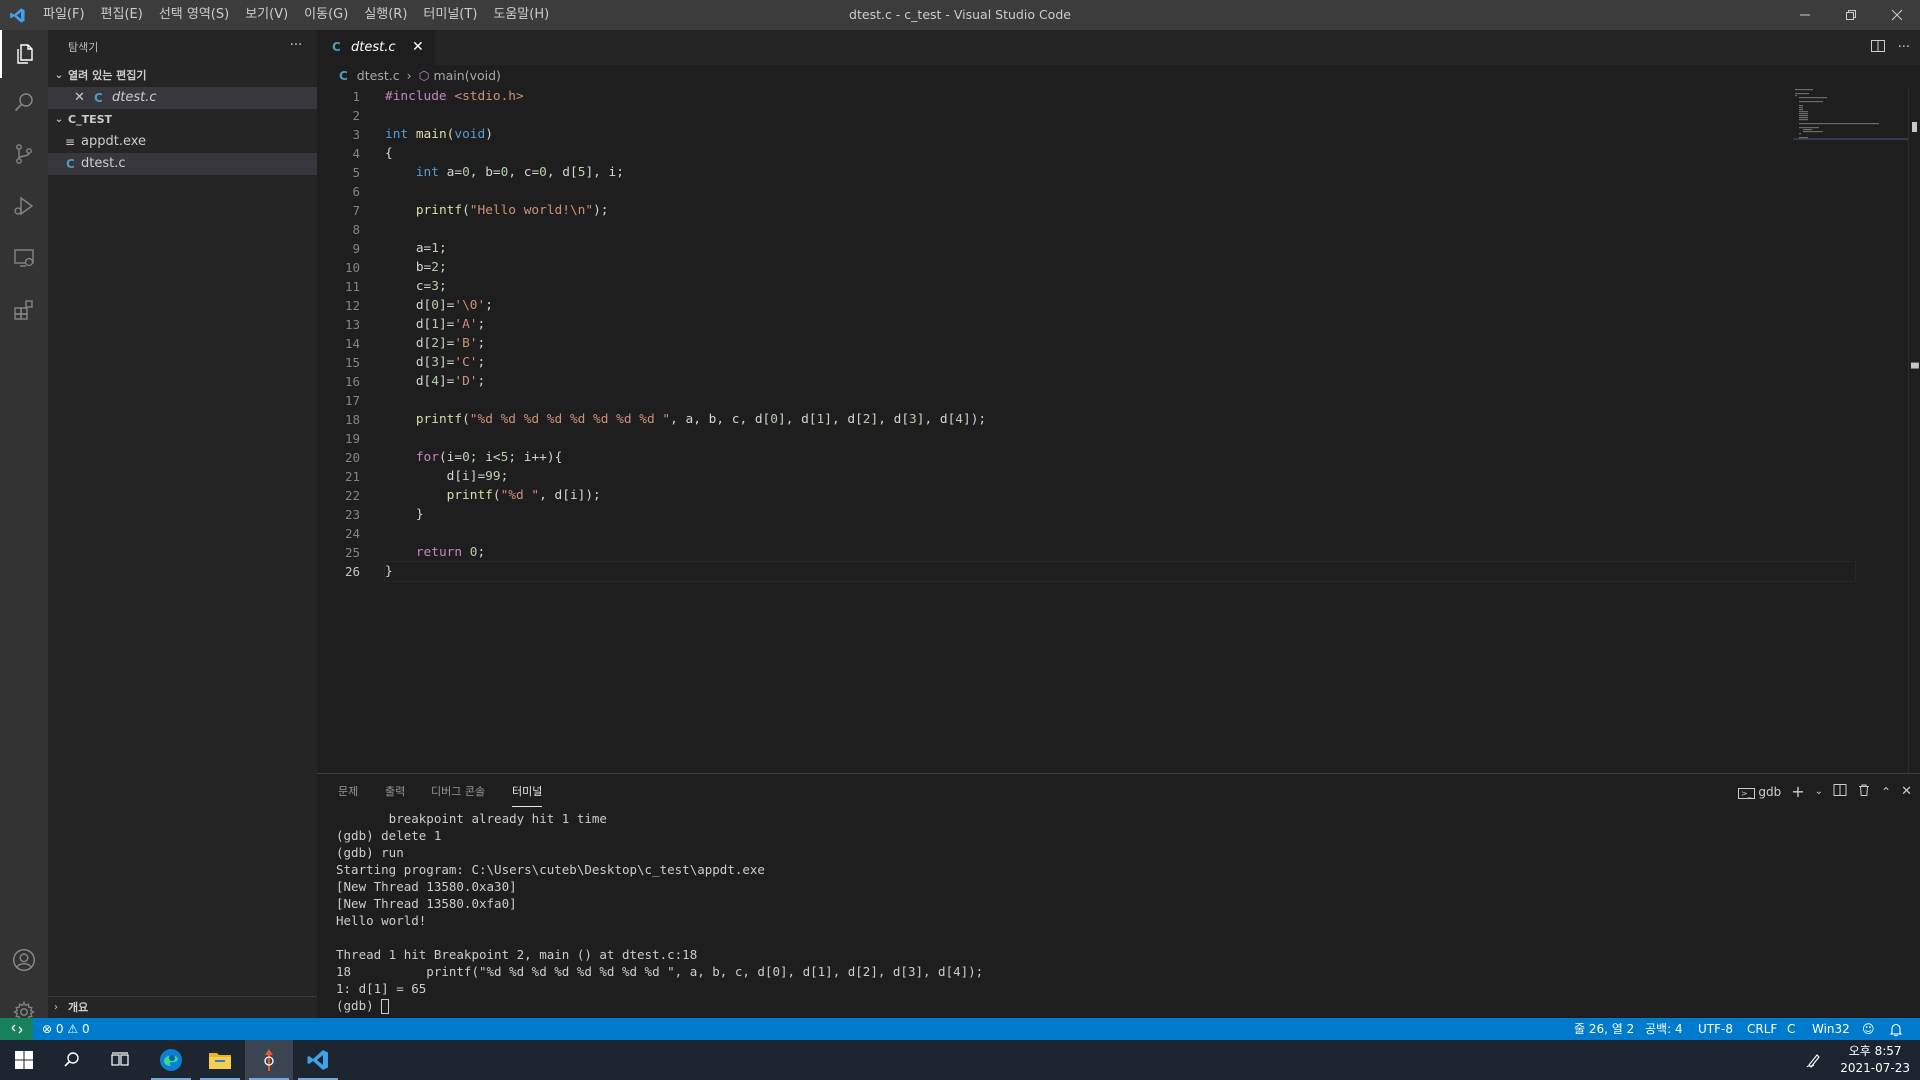 The height and width of the screenshot is (1080, 1920). Describe the element at coordinates (182, 98) in the screenshot. I see `open-editor-item: ✕ C dtest.c` at that location.